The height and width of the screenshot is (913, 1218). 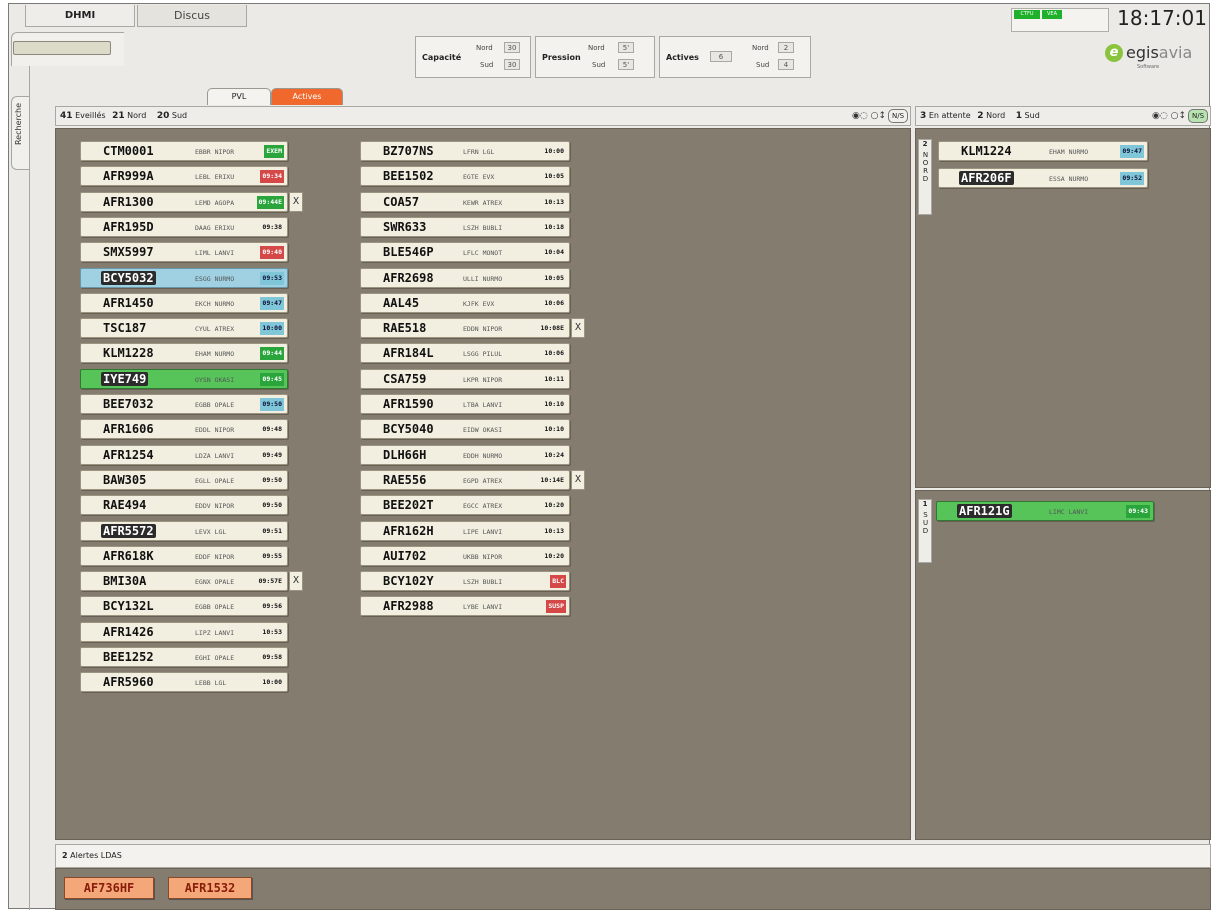 I want to click on flight-strip: TSC187 CYUL ATREX 10:00, so click(x=184, y=328).